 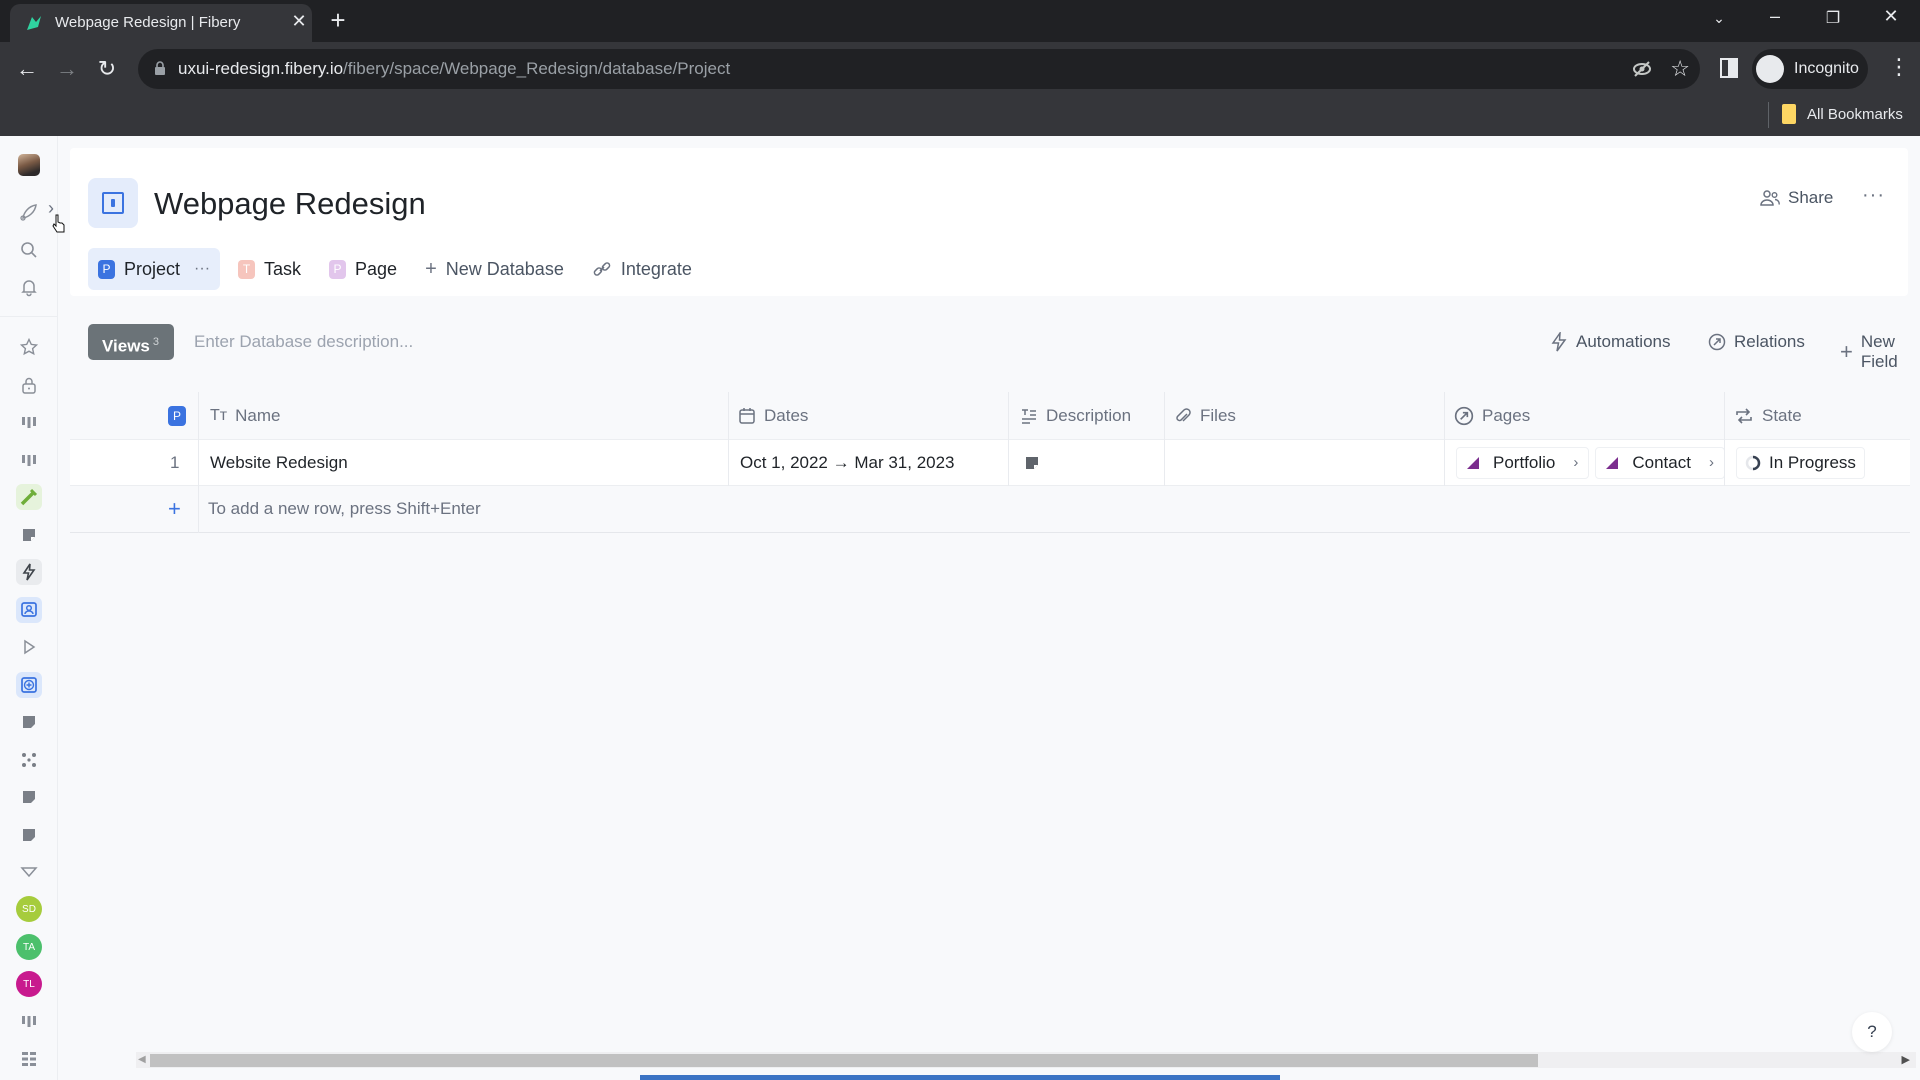 What do you see at coordinates (773, 415) in the screenshot?
I see `column-header-dates: Dates` at bounding box center [773, 415].